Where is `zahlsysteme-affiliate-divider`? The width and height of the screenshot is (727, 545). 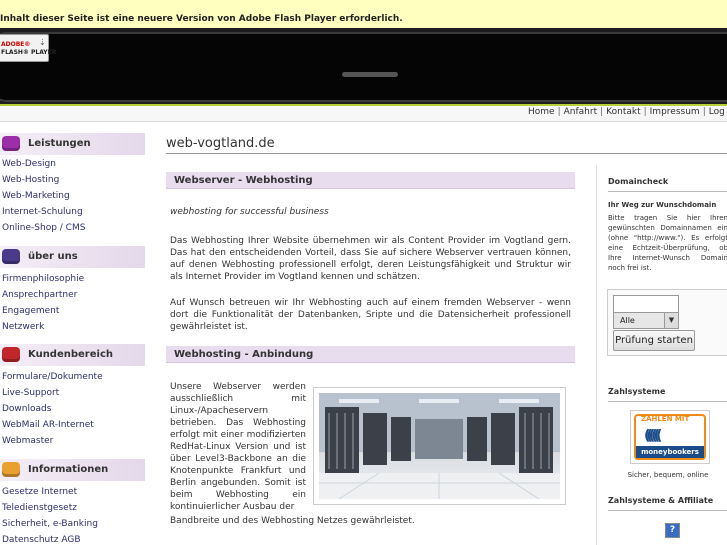 zahlsysteme-affiliate-divider is located at coordinates (667, 510).